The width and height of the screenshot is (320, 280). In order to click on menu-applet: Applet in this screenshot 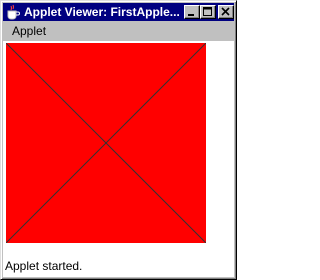, I will do `click(29, 31)`.